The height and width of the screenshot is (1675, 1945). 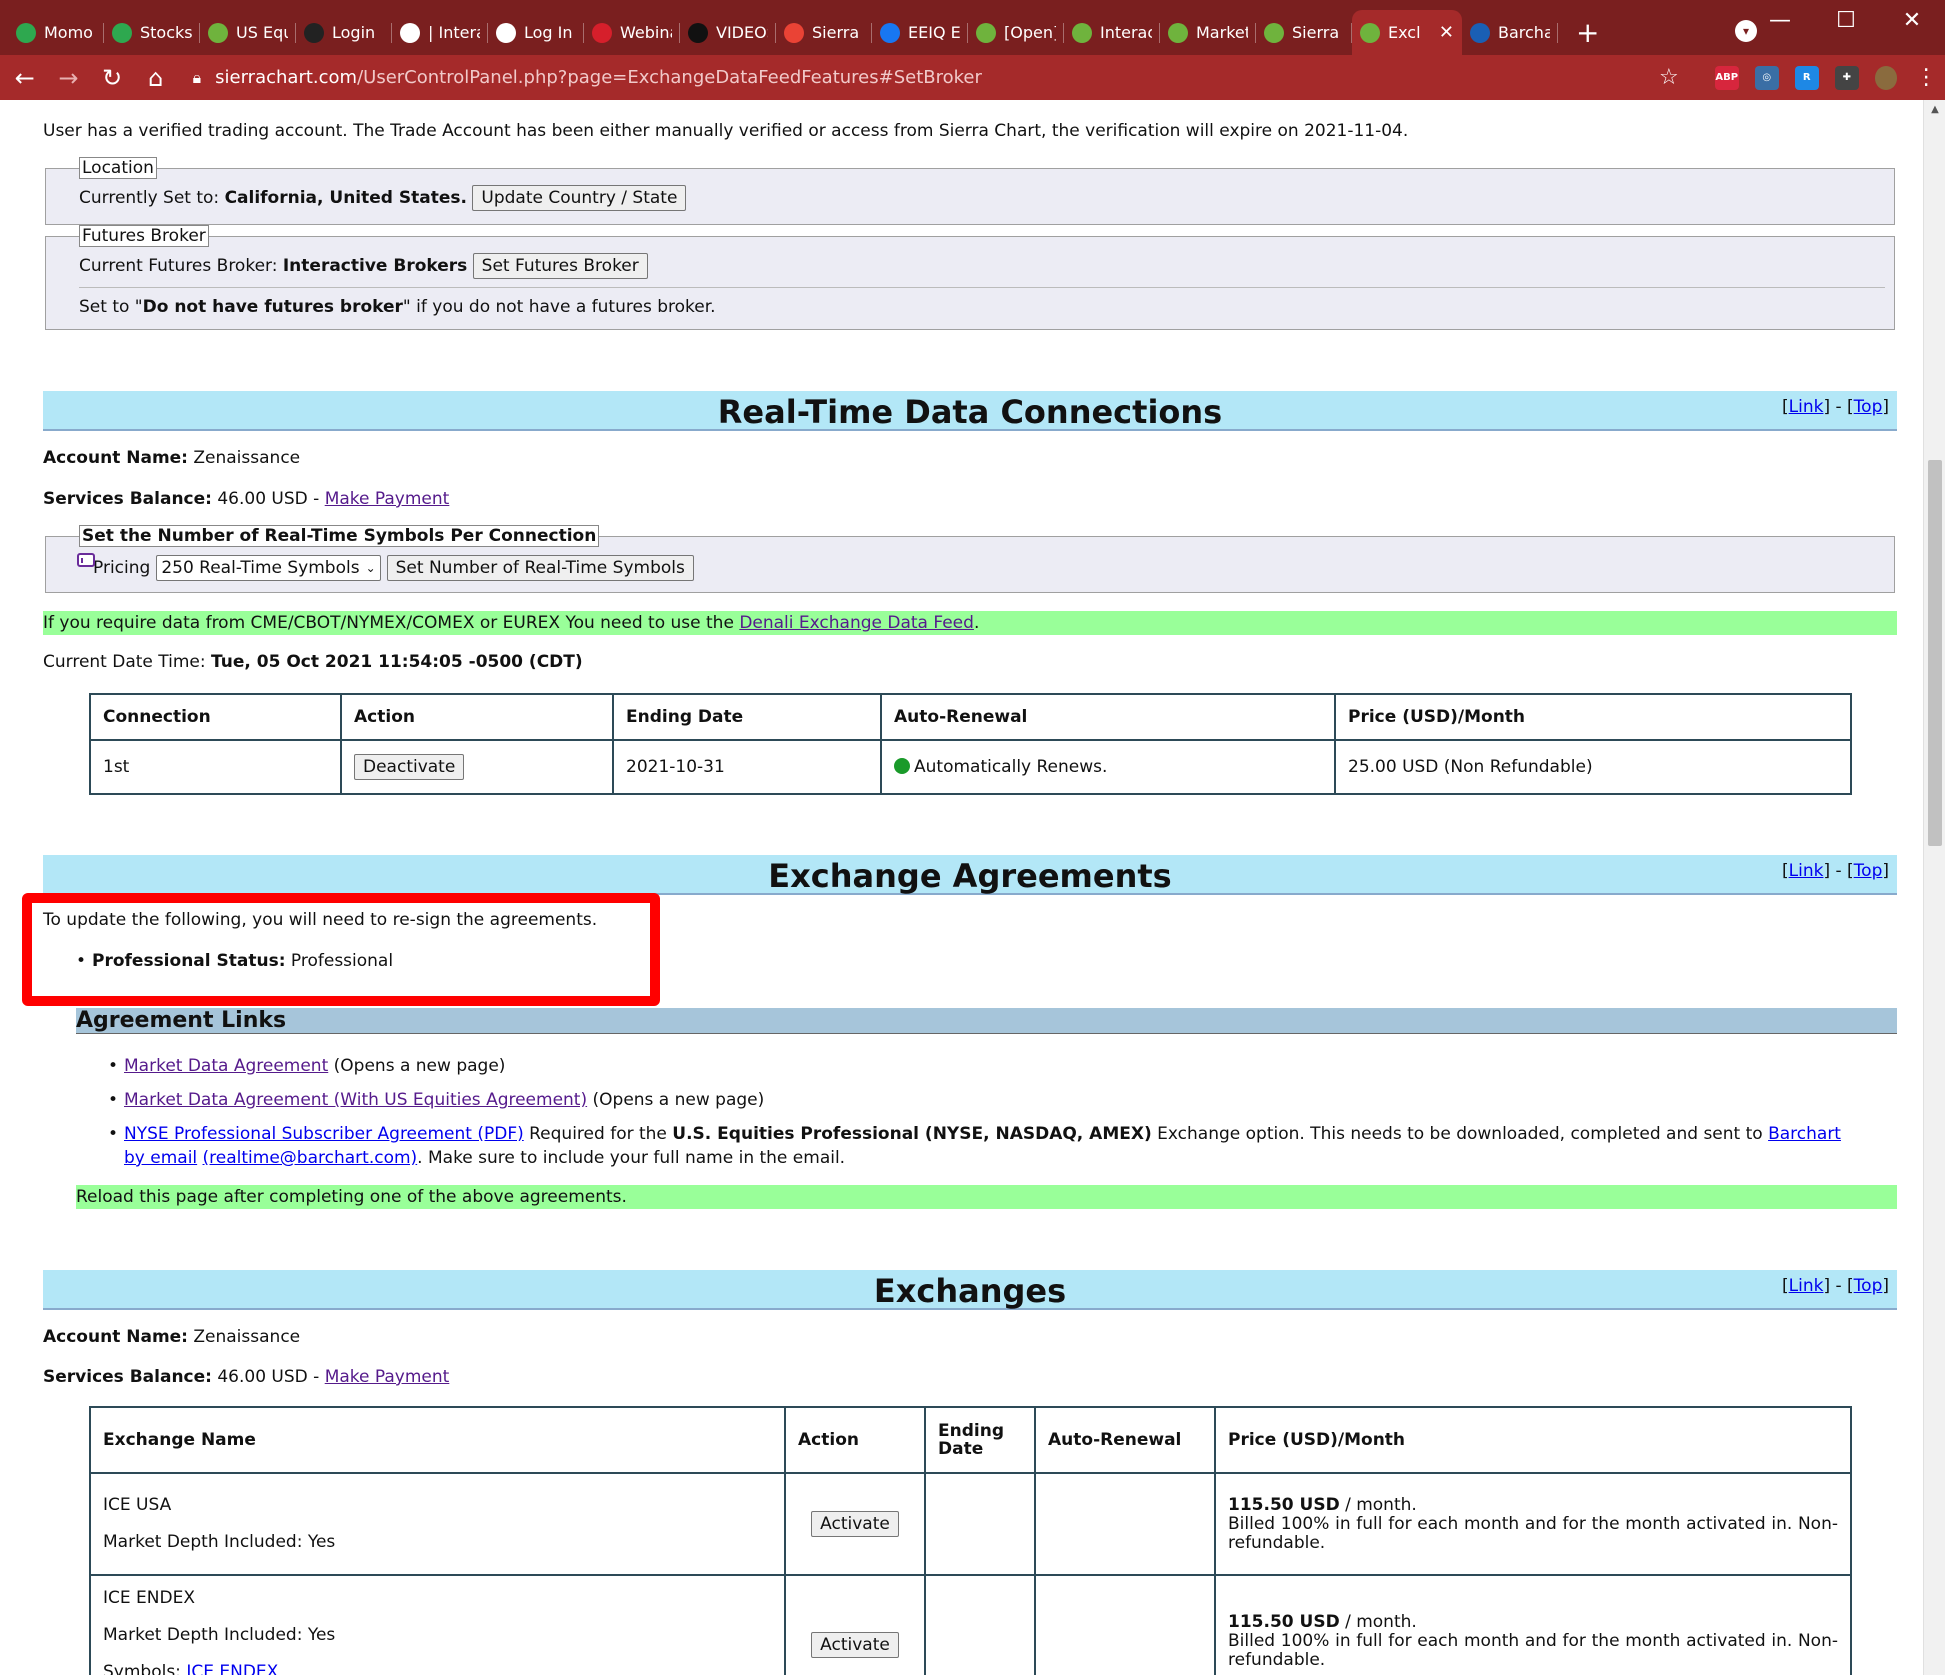 I want to click on page-scrollbar: ▲, so click(x=1934, y=887).